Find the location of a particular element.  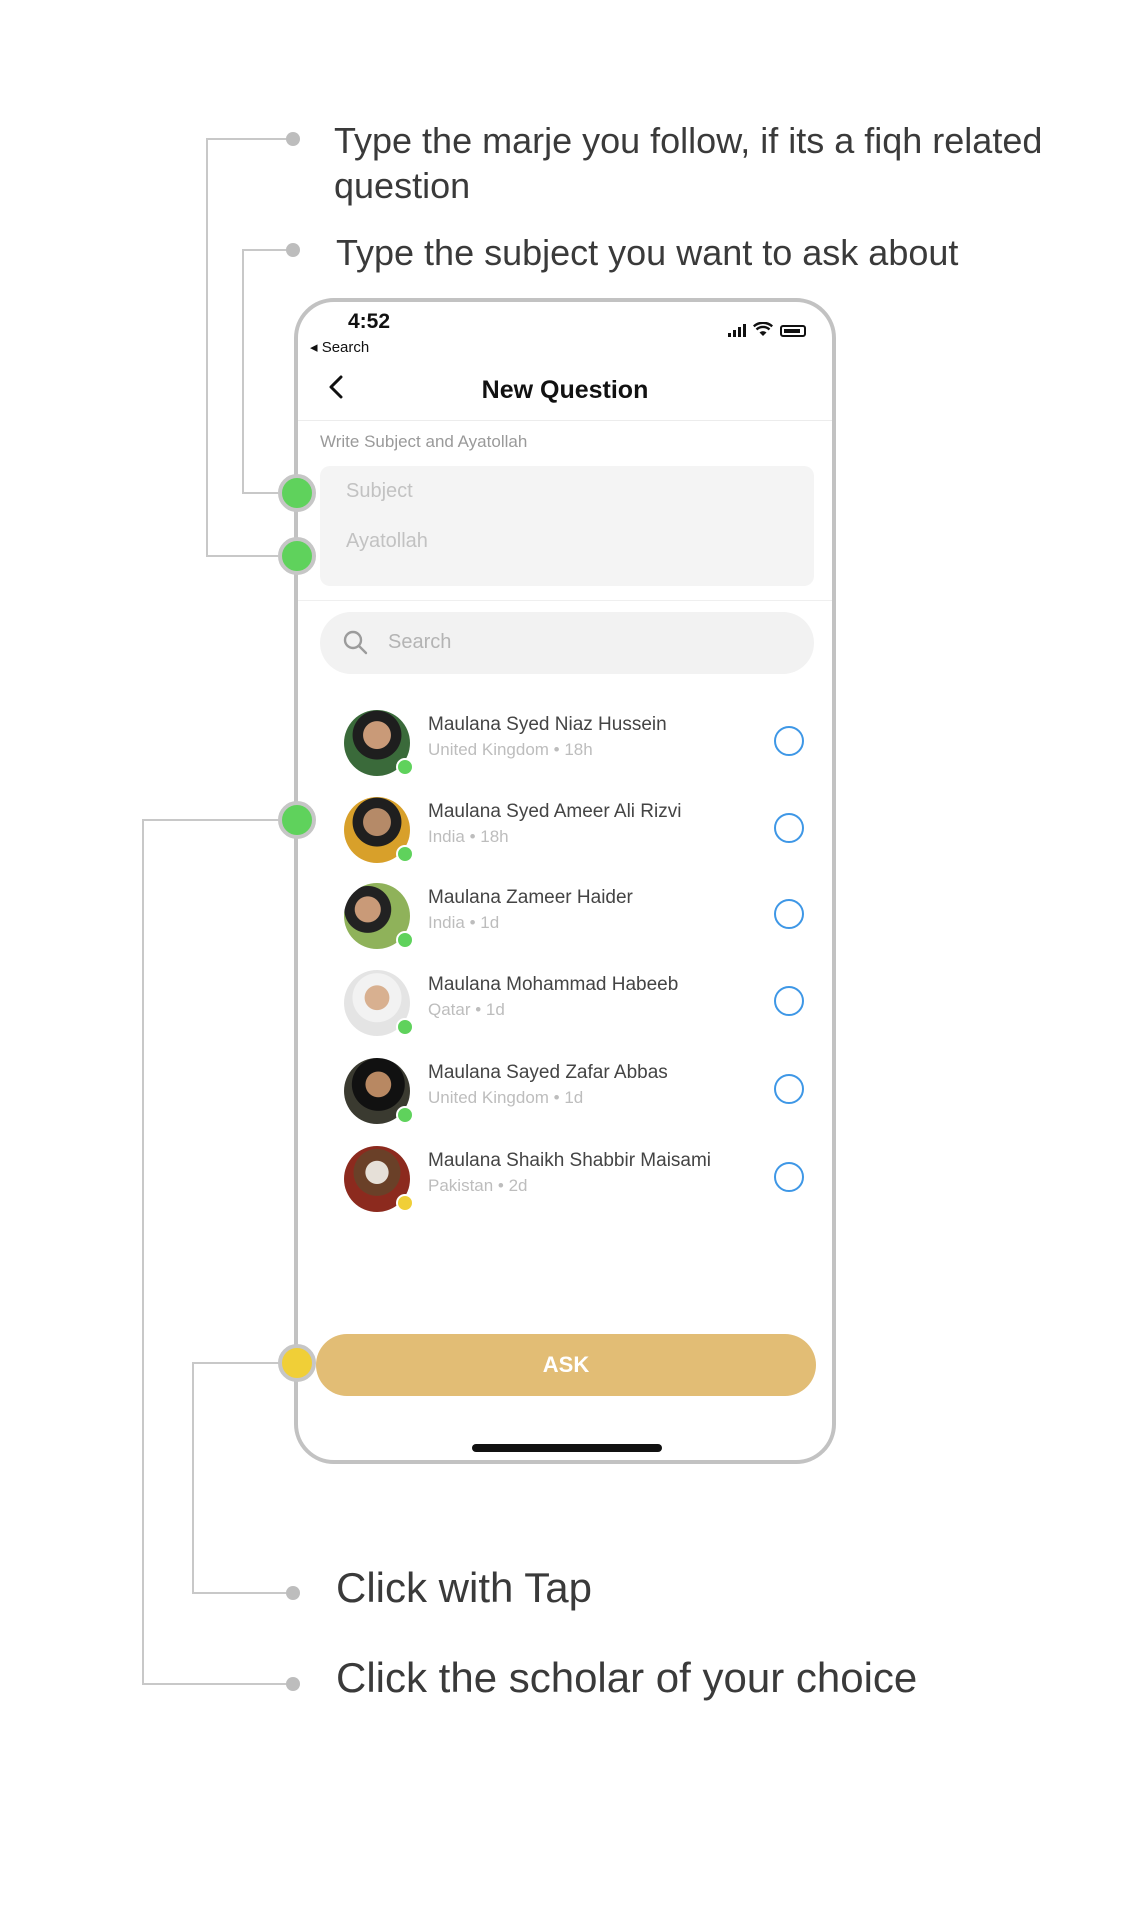

subject-ayatollah-fields: Subject Ayatollah is located at coordinates (567, 526).